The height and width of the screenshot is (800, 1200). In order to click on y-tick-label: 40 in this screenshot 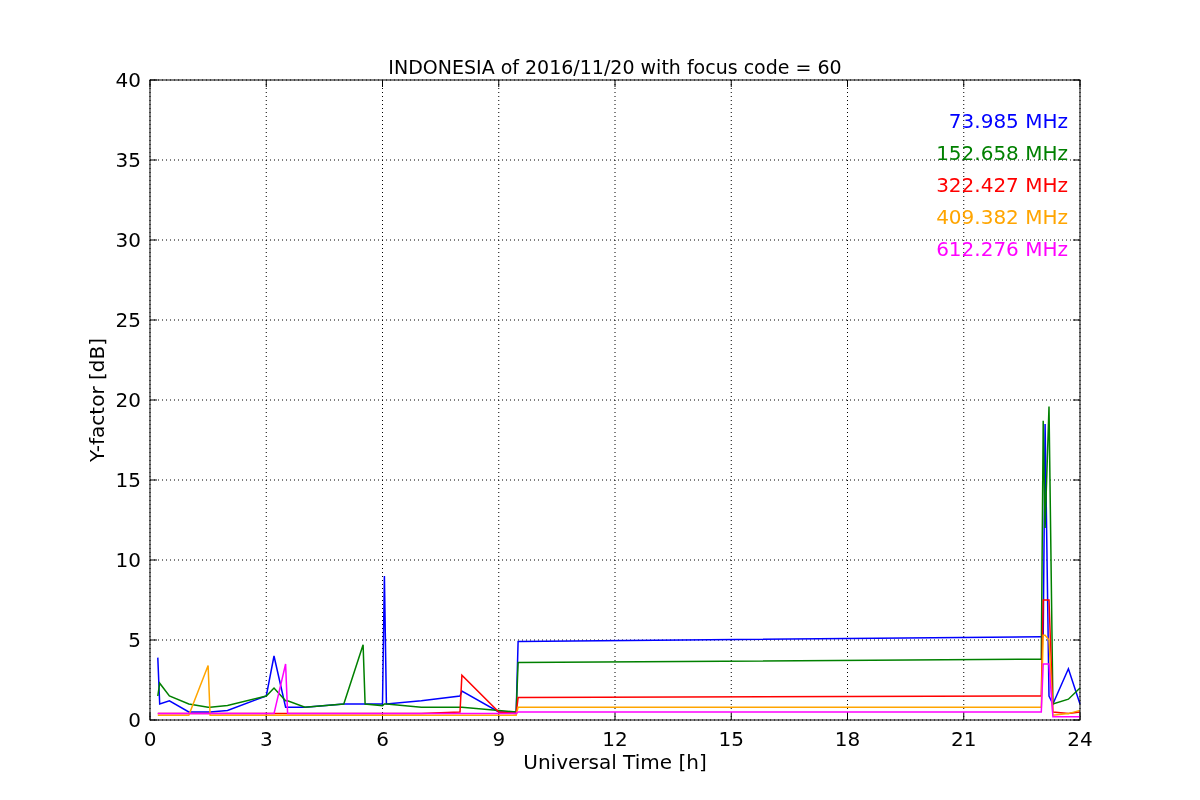, I will do `click(128, 80)`.